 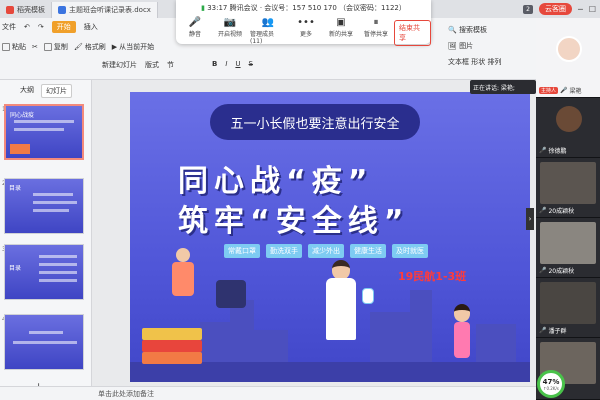 I want to click on layout-button: 版式, so click(x=152, y=65).